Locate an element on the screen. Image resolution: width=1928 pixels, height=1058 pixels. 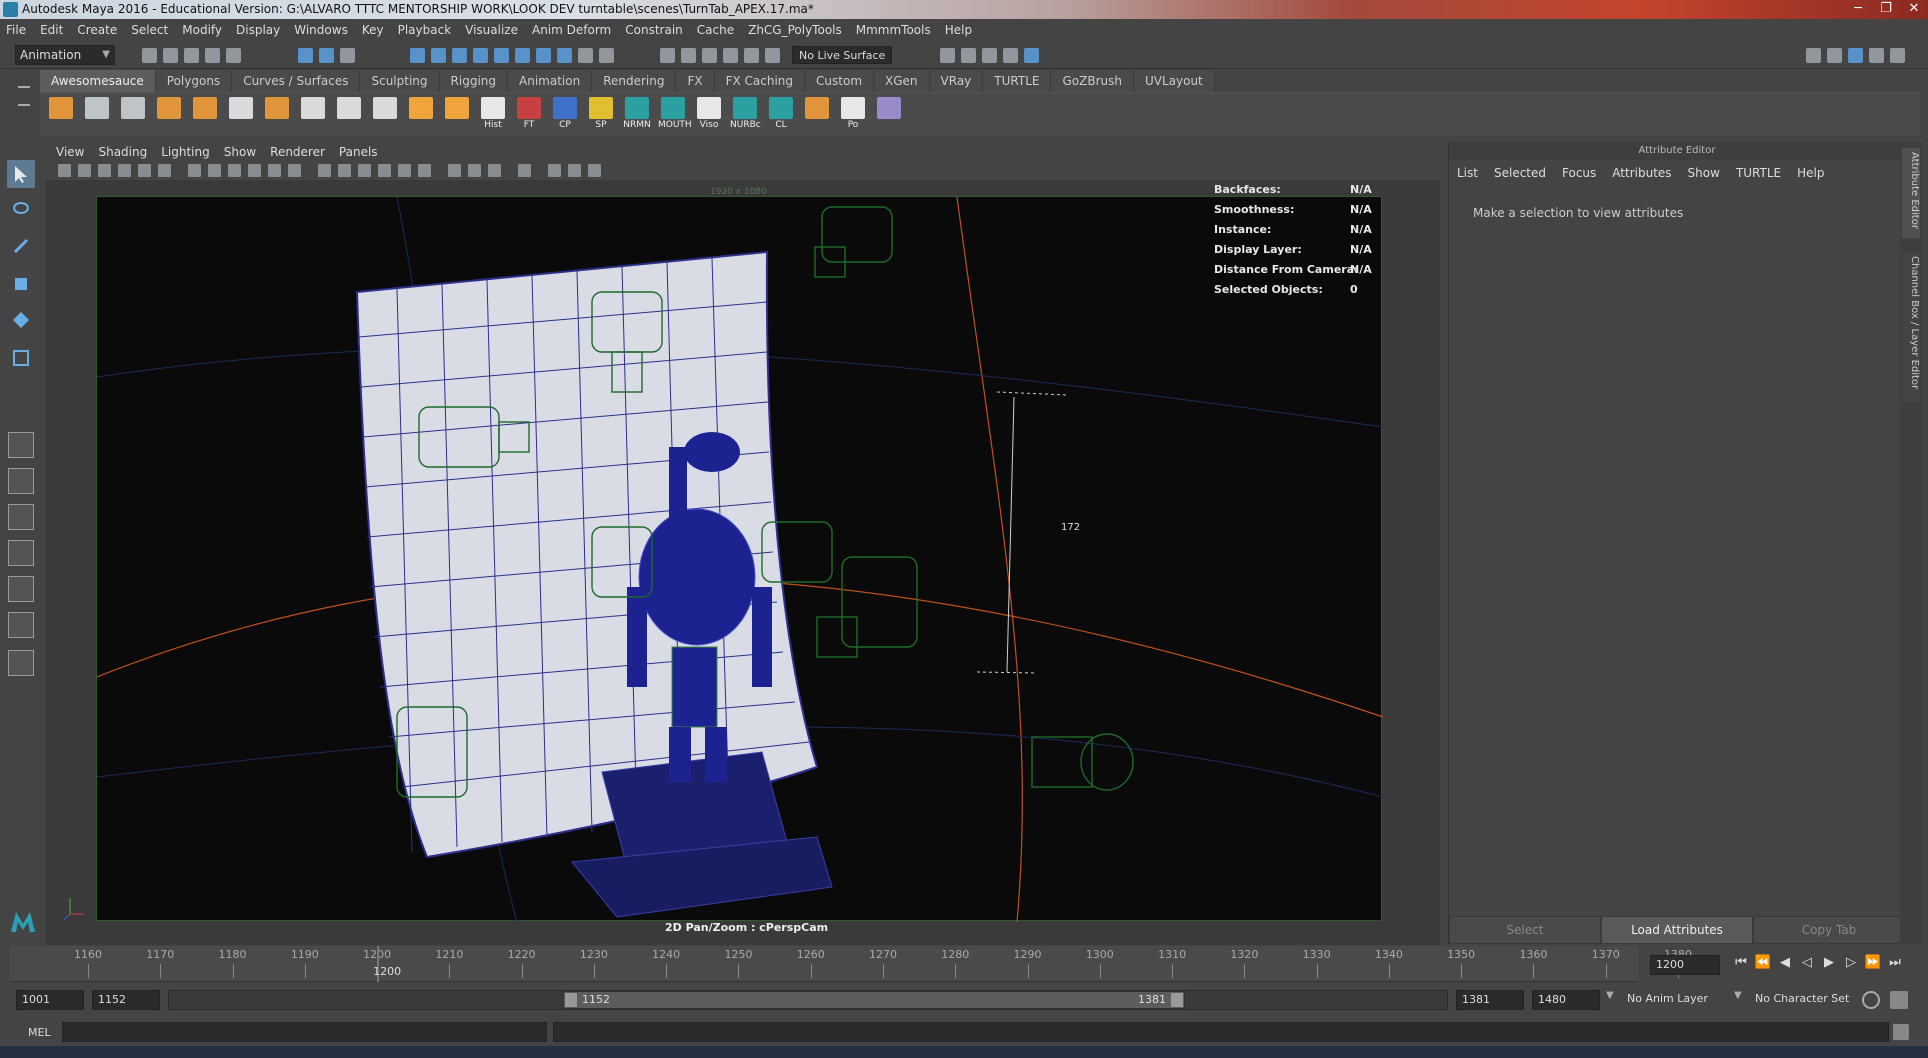
chevron-down-icon: ▼ is located at coordinates (1738, 995).